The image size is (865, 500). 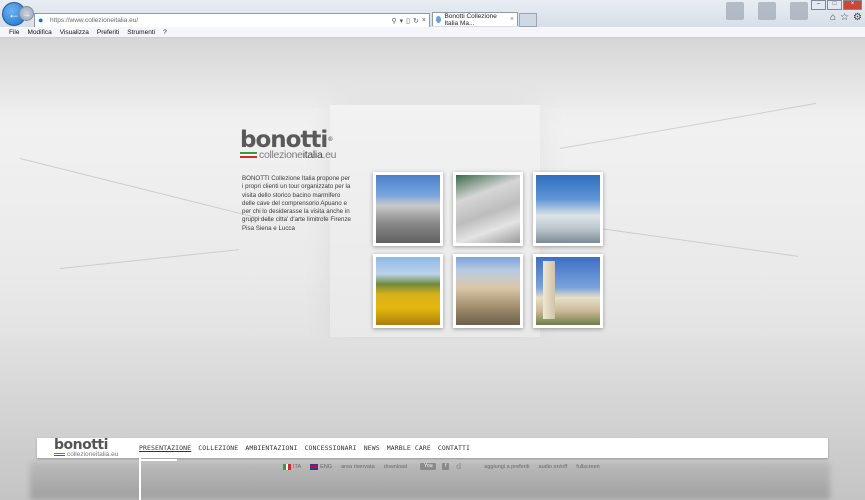 What do you see at coordinates (93, 454) in the screenshot?
I see `navbar-logo-subtitle: collezioneitalia.eu` at bounding box center [93, 454].